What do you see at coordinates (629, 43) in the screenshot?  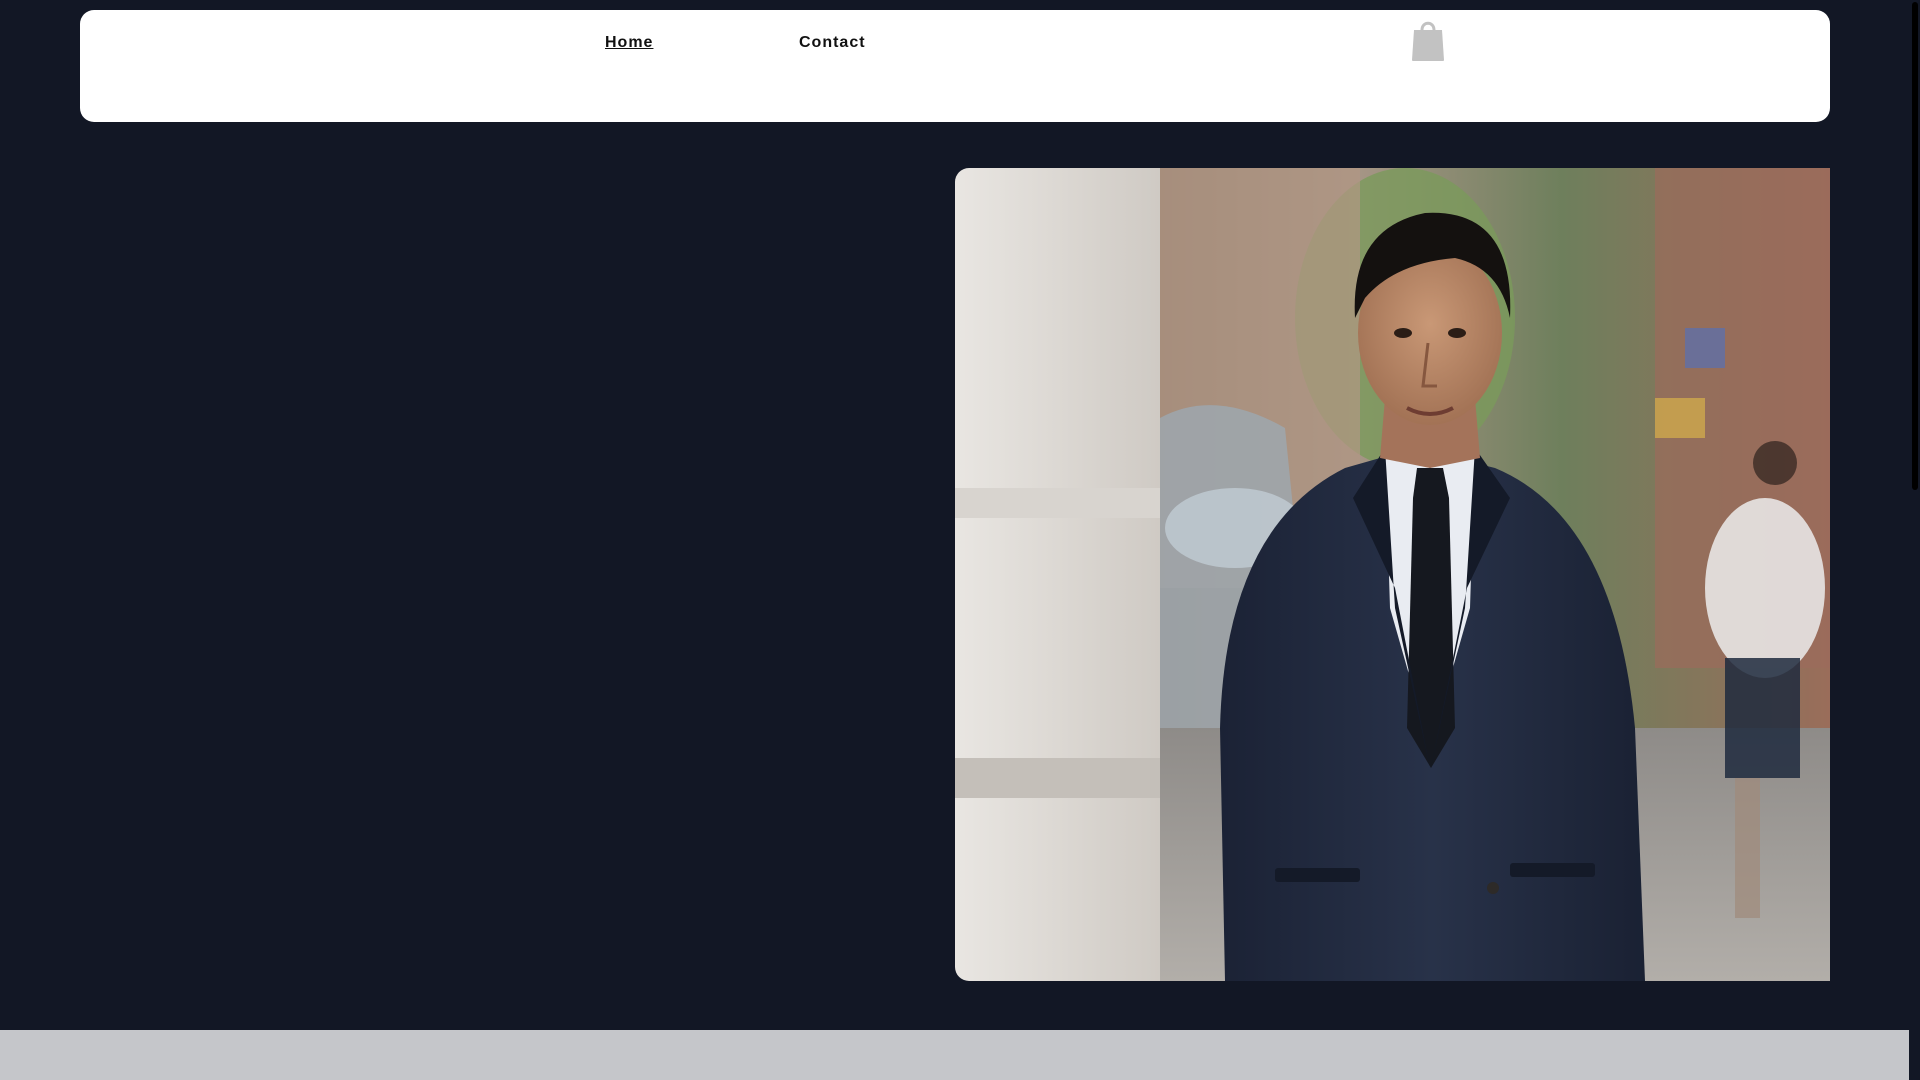 I see `nav-home-link: Home` at bounding box center [629, 43].